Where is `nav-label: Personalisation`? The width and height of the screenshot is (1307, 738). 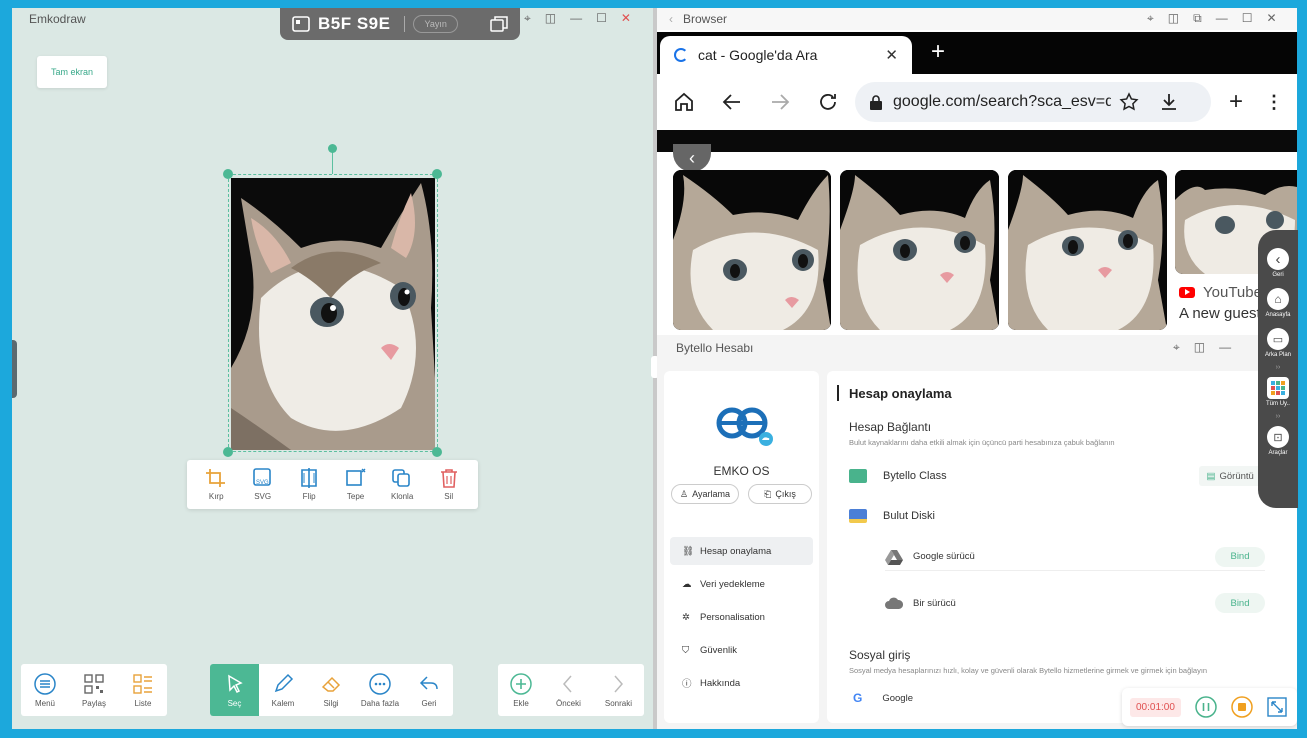
nav-label: Personalisation is located at coordinates (732, 617).